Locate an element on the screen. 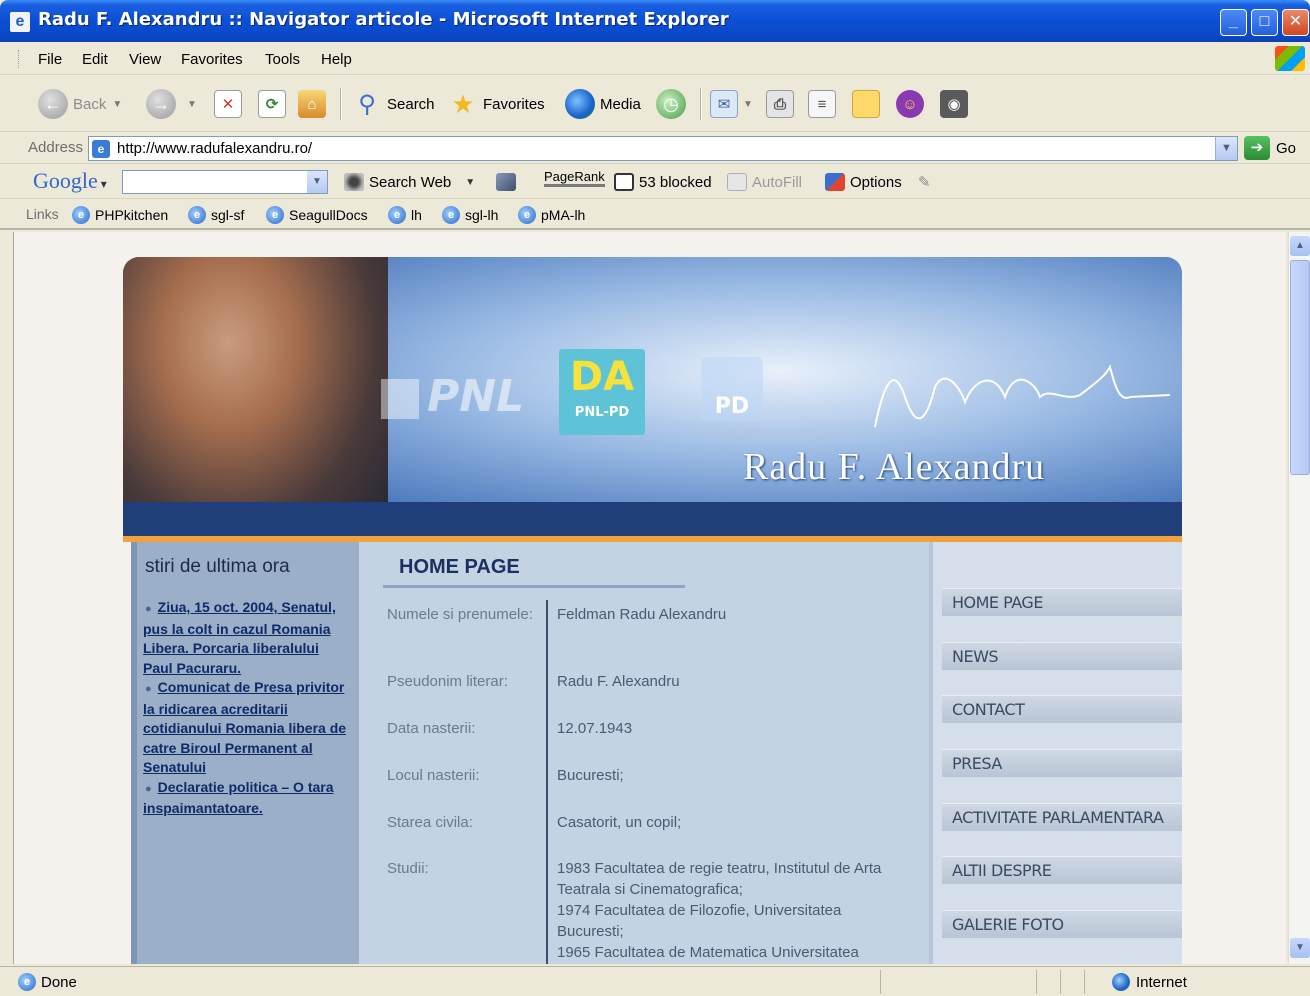  go-button: ➔ Go is located at coordinates (1270, 148).